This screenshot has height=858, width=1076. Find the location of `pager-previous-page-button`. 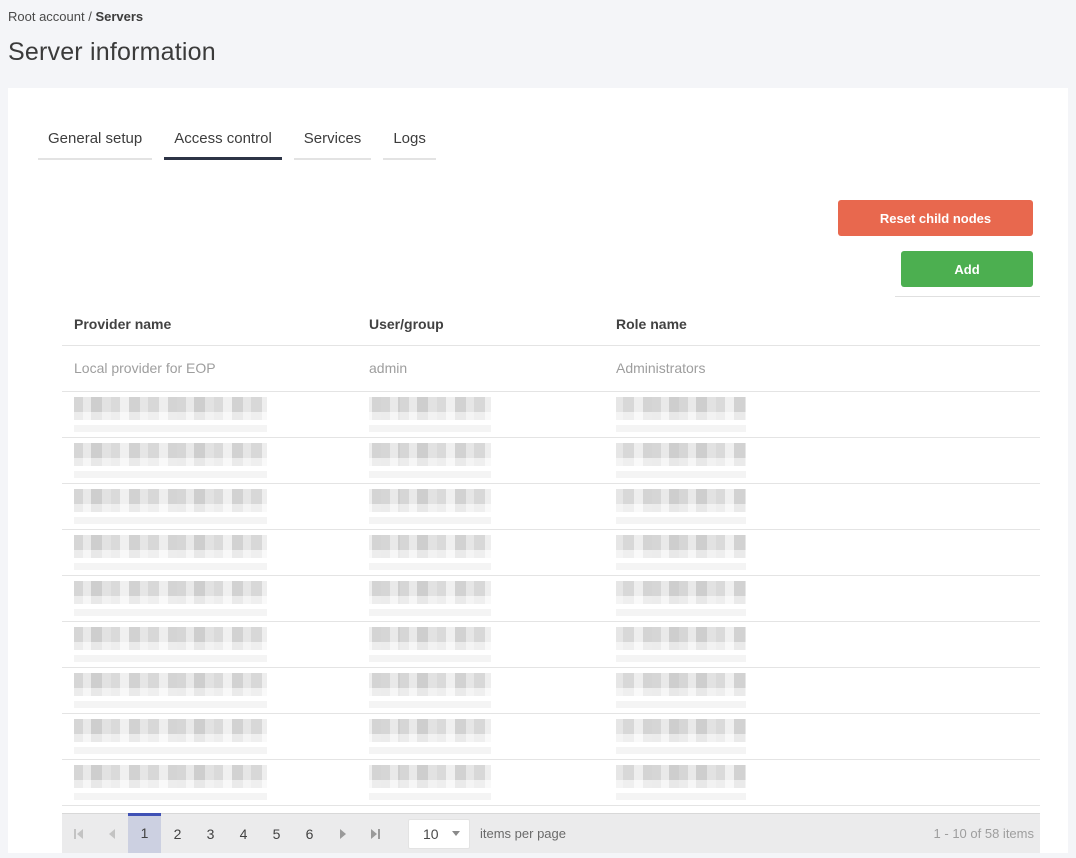

pager-previous-page-button is located at coordinates (111, 833).